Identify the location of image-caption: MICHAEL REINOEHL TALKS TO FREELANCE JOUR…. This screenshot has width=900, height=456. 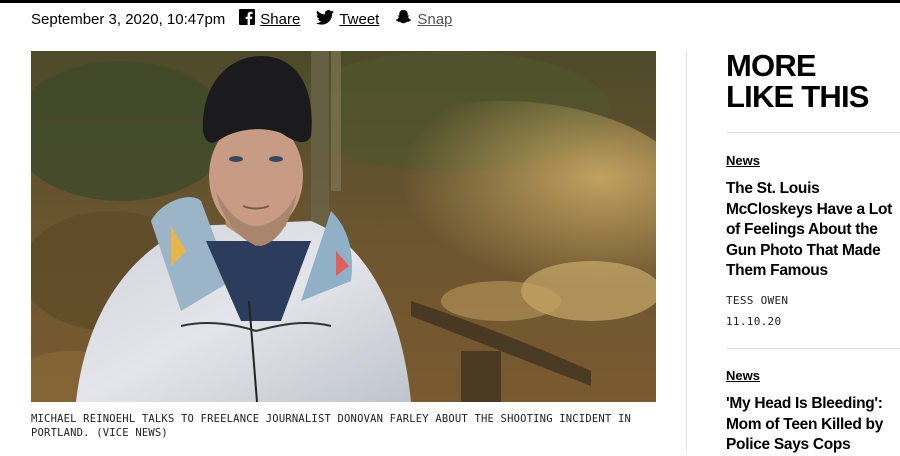
(331, 426).